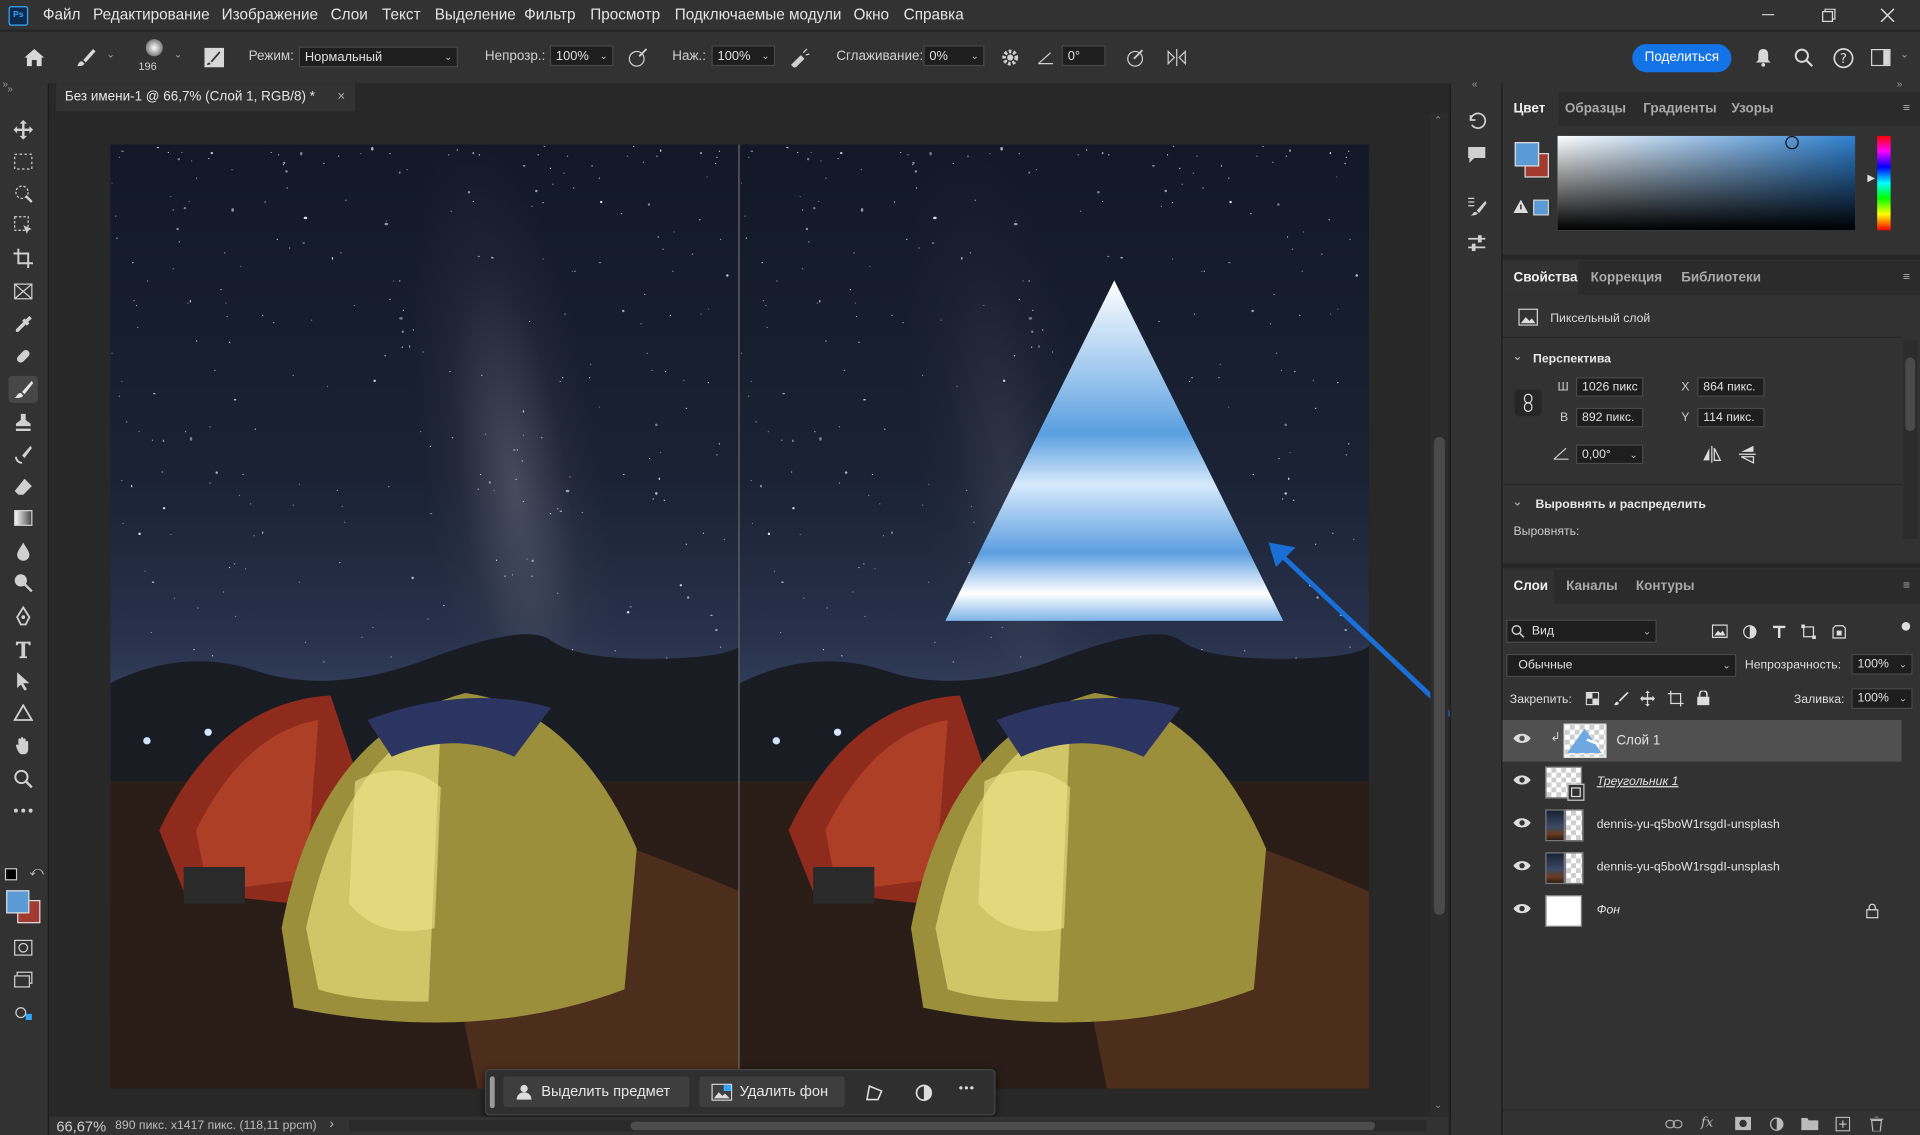 This screenshot has height=1135, width=1920. What do you see at coordinates (596, 1091) in the screenshot?
I see `select-subject-button: Выделить предмет` at bounding box center [596, 1091].